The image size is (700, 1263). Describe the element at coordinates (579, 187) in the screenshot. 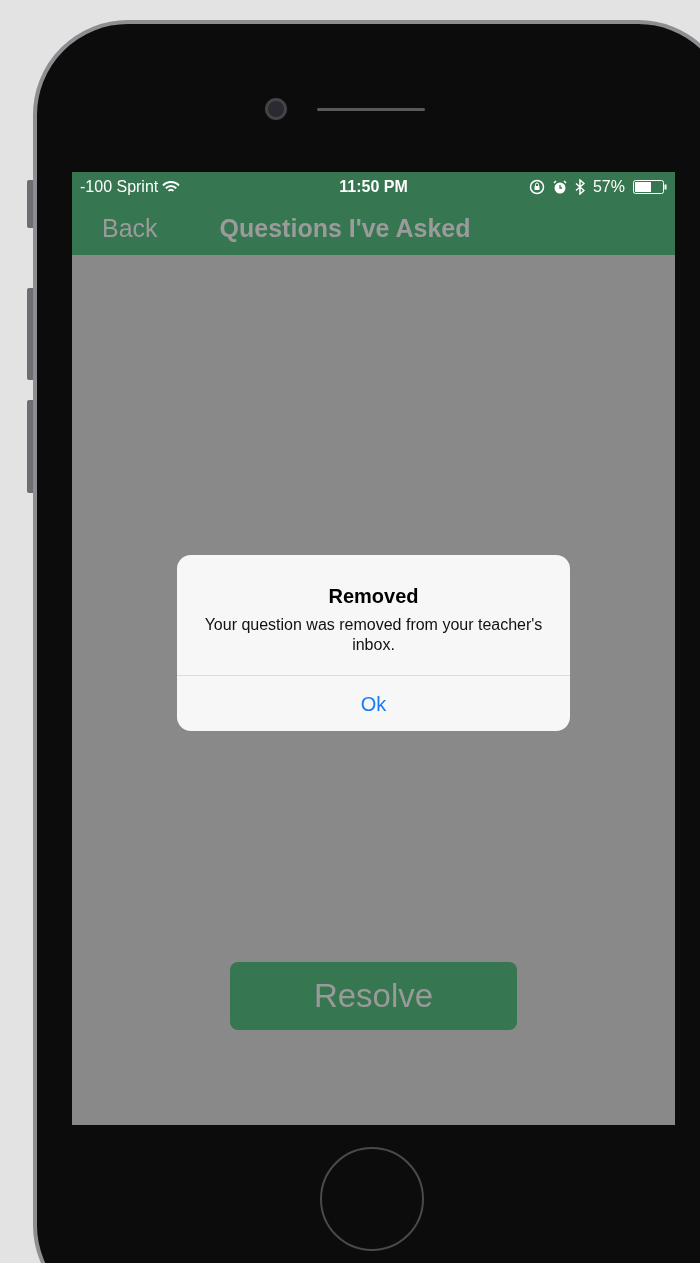

I see `bluetooth-icon` at that location.